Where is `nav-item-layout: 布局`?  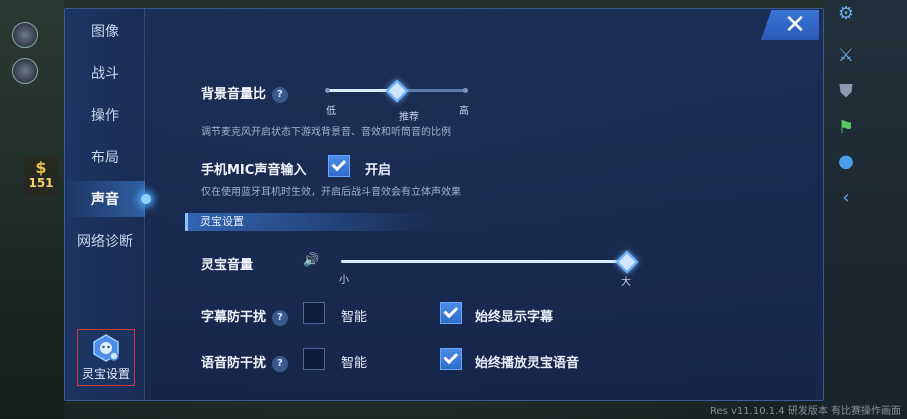
nav-item-layout: 布局 is located at coordinates (105, 157).